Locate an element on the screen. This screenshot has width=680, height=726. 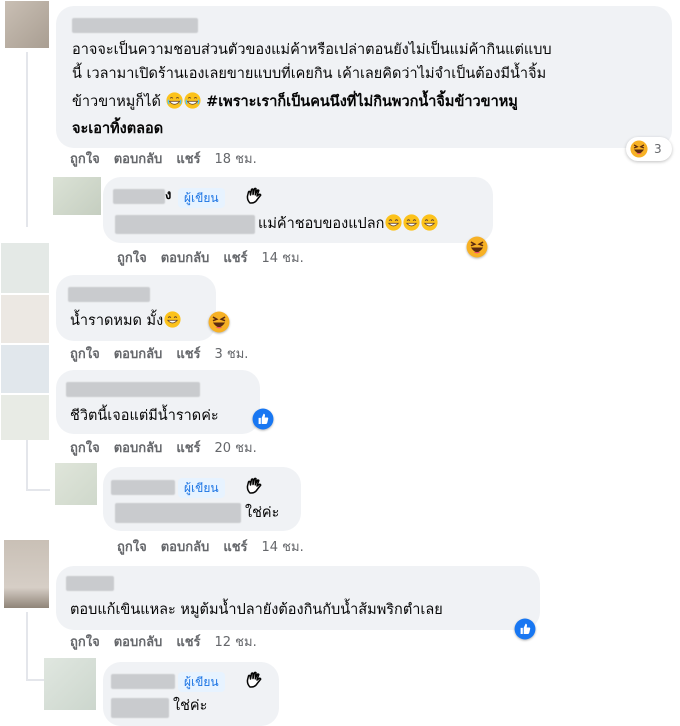
hashtag-continuation: จะเอาทิ้งตลอด is located at coordinates (117, 129).